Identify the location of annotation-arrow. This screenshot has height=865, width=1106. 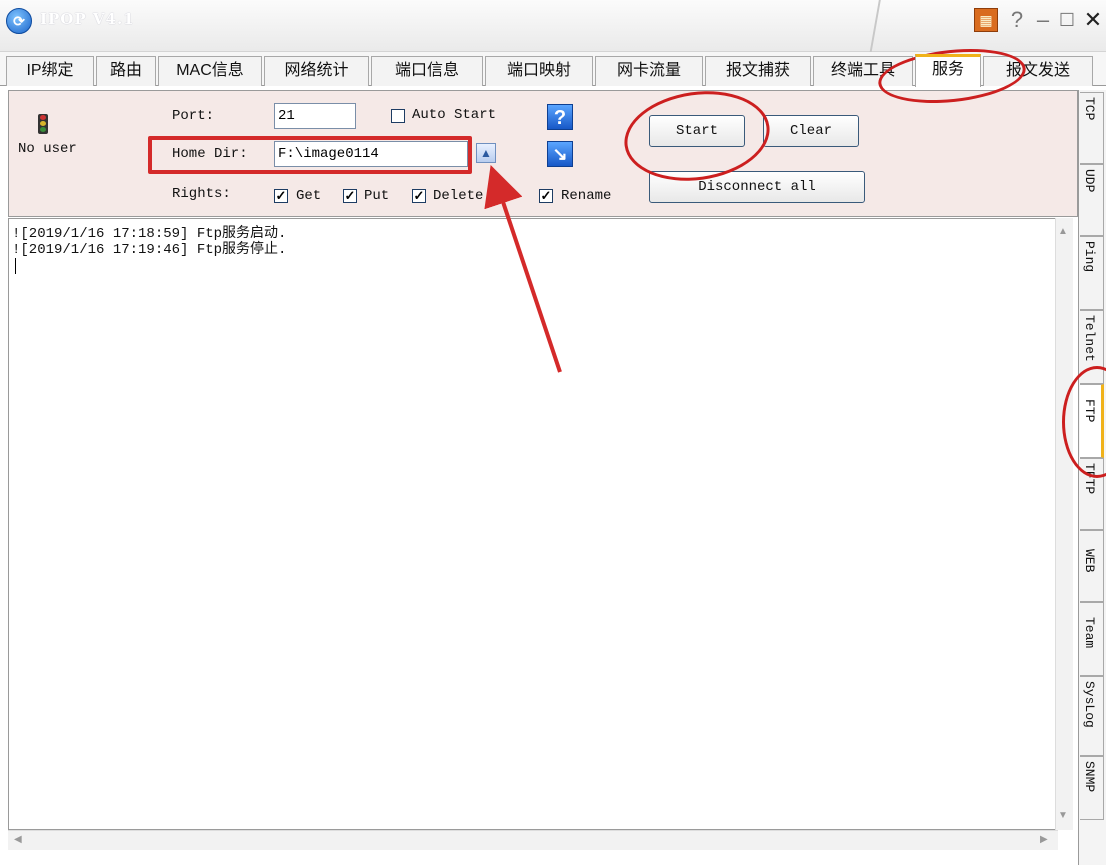
(523, 269).